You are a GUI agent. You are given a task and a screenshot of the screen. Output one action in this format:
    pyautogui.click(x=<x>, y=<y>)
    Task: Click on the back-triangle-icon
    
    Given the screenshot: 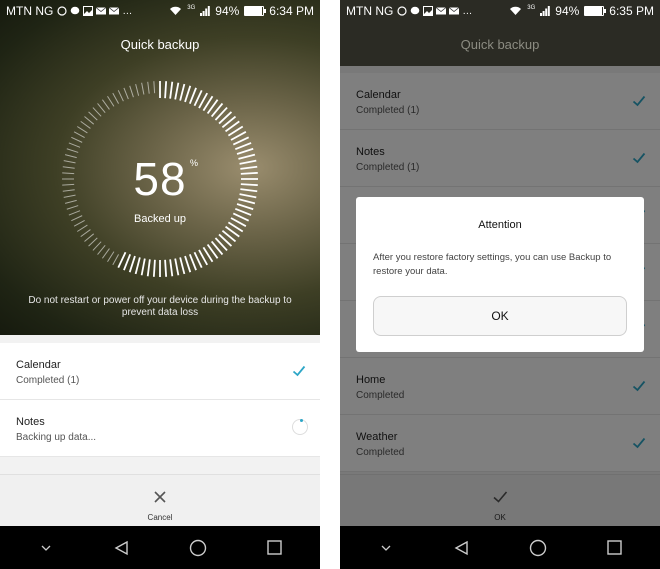 What is the action you would take?
    pyautogui.click(x=461, y=547)
    